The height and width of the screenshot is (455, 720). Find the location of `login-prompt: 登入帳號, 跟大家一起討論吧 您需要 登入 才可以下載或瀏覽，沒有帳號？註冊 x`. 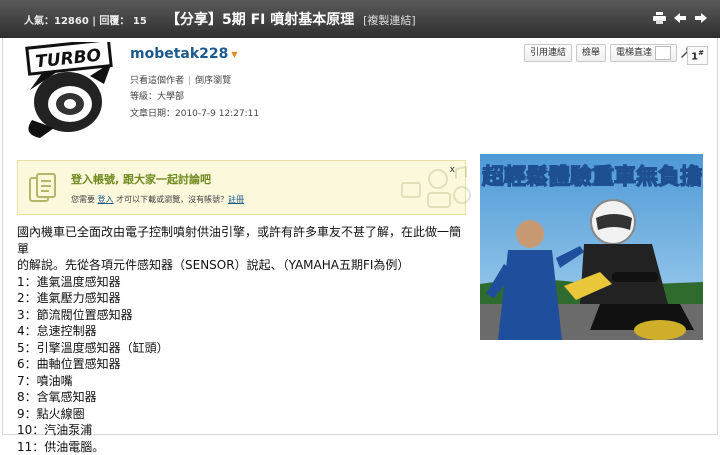

login-prompt: 登入帳號, 跟大家一起討論吧 您需要 登入 才可以下載或瀏覽，沒有帳號？註冊 x is located at coordinates (241, 187).